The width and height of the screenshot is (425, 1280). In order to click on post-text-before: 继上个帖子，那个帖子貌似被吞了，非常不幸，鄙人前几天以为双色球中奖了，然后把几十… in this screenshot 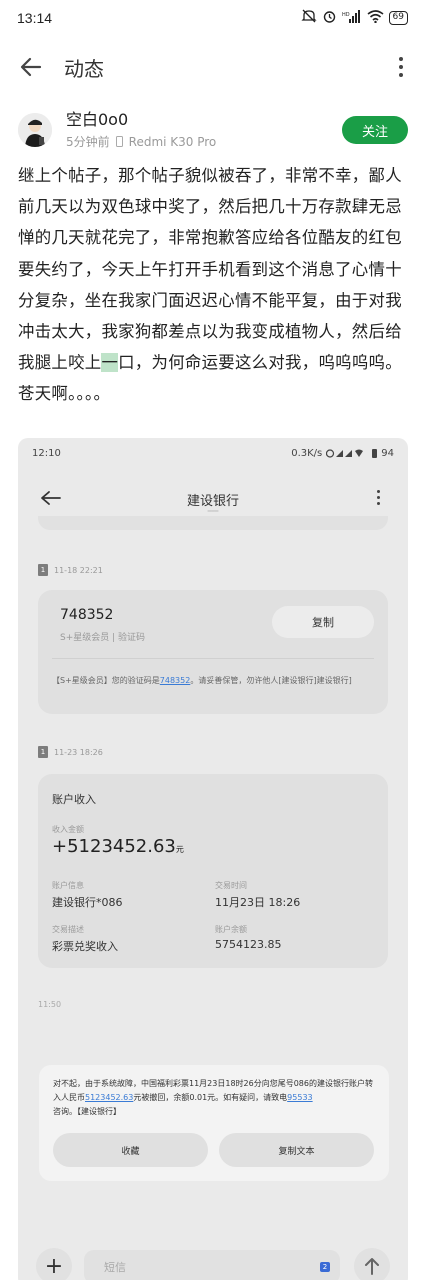, I will do `click(210, 269)`.